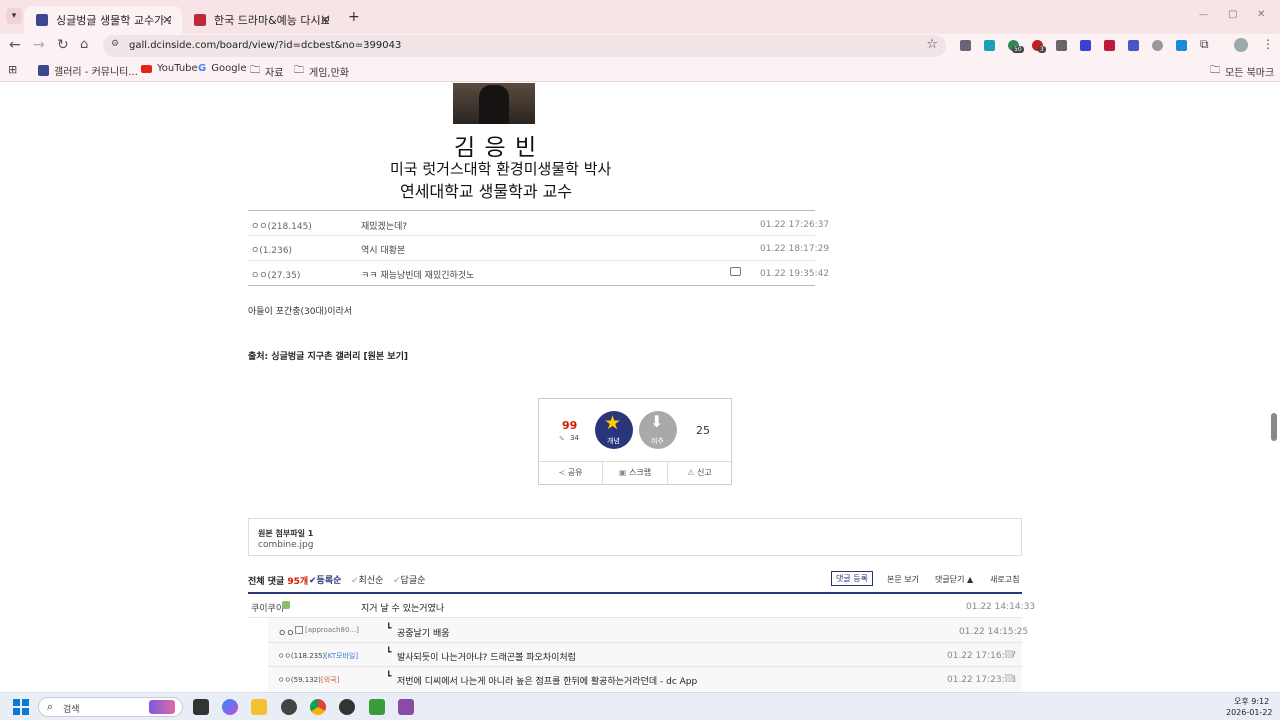 The height and width of the screenshot is (720, 1280). What do you see at coordinates (266, 71) in the screenshot?
I see `bookmark-folder: 🗀 자료` at bounding box center [266, 71].